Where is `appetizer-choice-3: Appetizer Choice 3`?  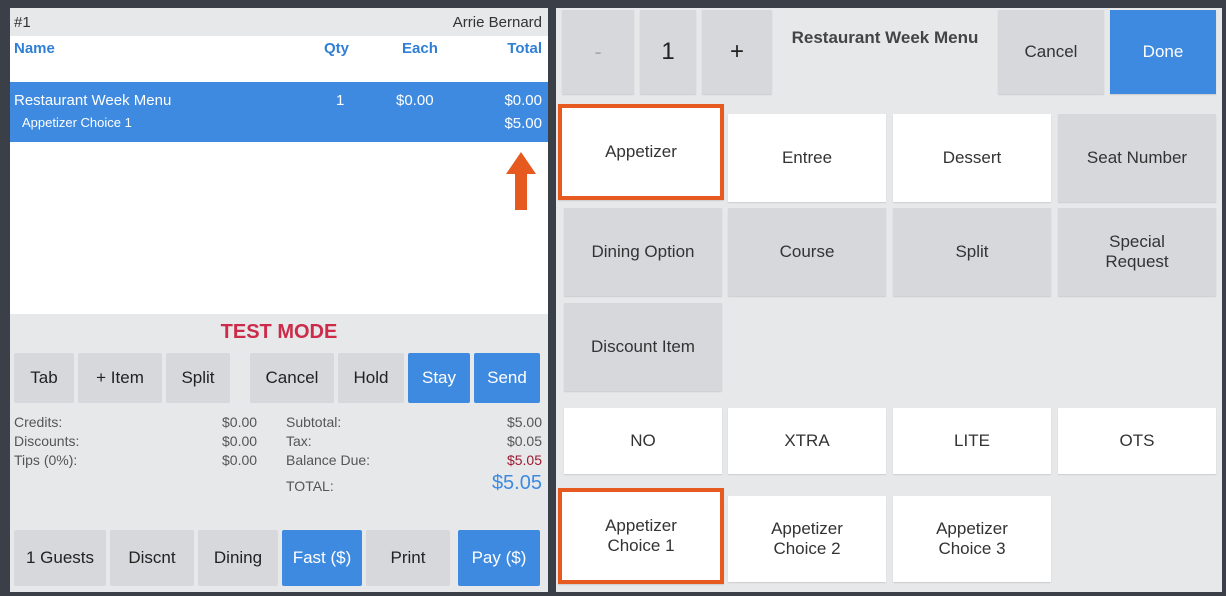
appetizer-choice-3: Appetizer Choice 3 is located at coordinates (972, 539).